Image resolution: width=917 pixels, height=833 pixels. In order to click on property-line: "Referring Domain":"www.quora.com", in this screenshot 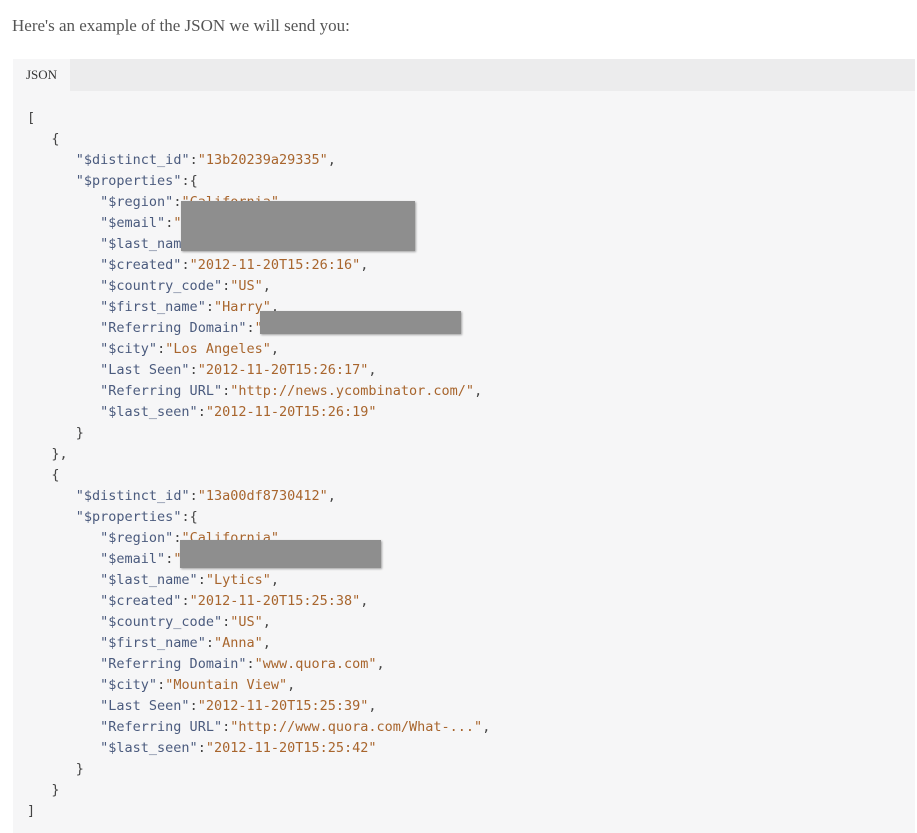, I will do `click(242, 664)`.